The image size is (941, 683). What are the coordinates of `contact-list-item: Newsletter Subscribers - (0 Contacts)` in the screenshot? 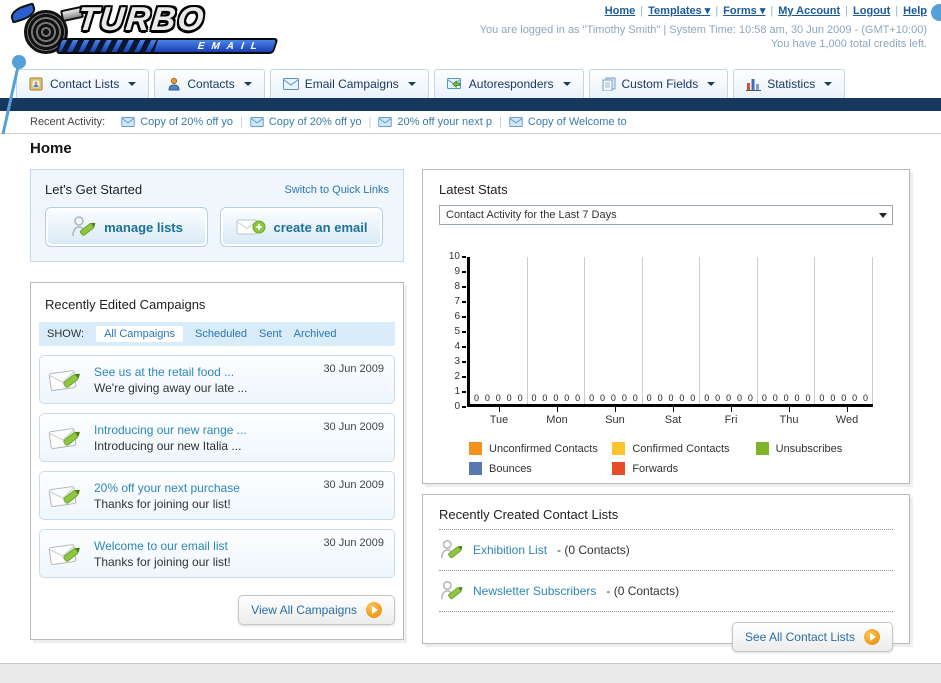 It's located at (666, 591).